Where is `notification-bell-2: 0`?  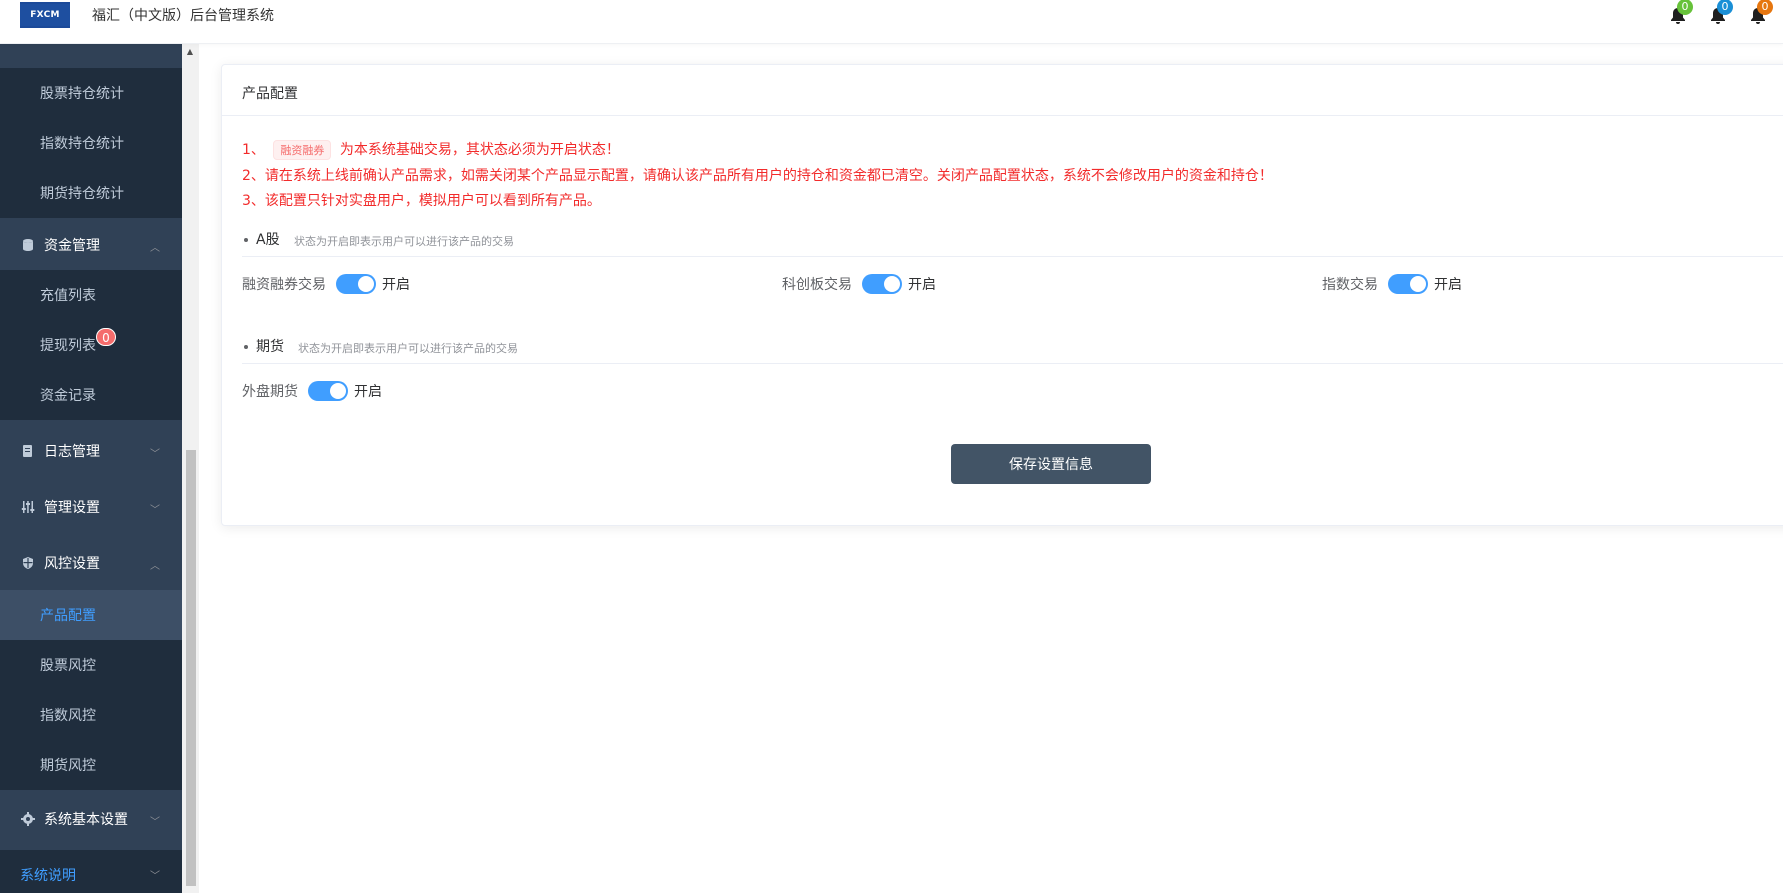 notification-bell-2: 0 is located at coordinates (1720, 14).